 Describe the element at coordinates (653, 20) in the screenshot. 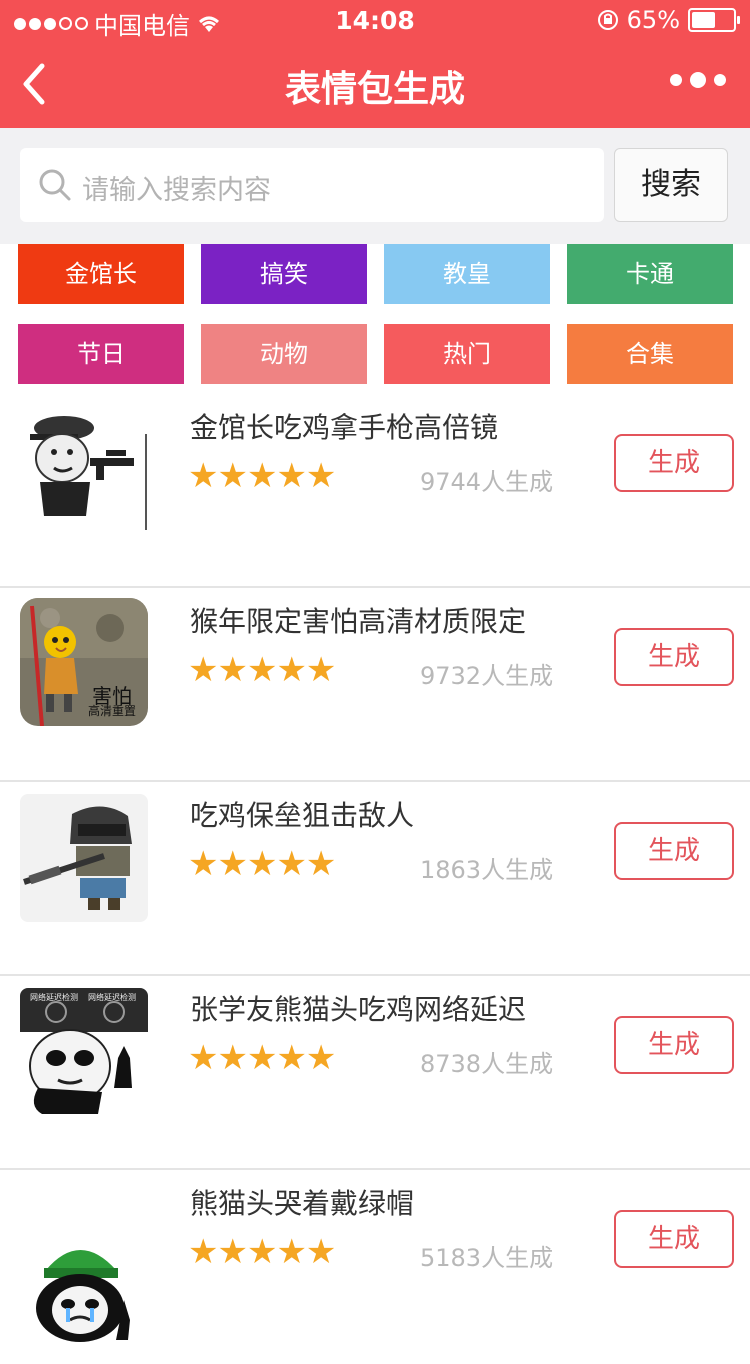

I see `battery-percent: 65%` at that location.